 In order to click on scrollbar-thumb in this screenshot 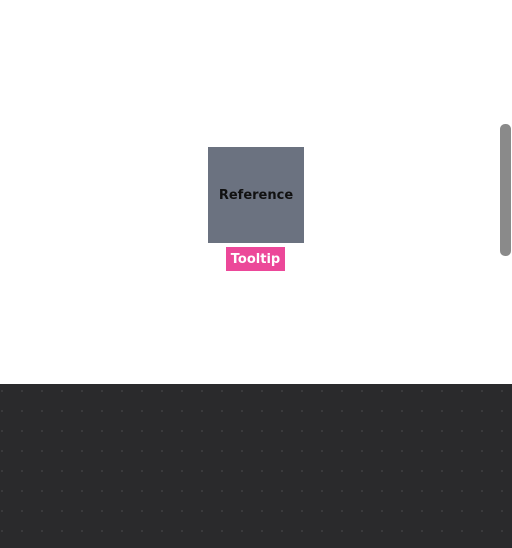, I will do `click(505, 190)`.